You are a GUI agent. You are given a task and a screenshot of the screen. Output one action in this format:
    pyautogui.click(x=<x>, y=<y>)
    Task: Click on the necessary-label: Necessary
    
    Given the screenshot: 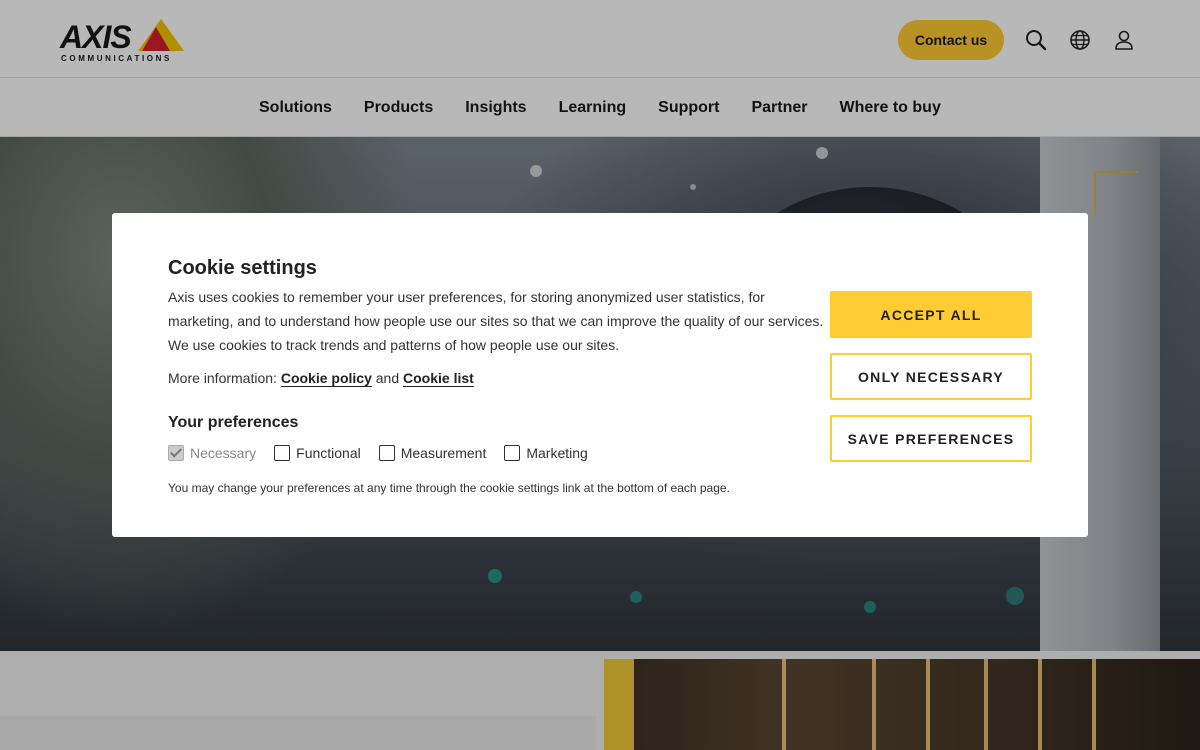 What is the action you would take?
    pyautogui.click(x=223, y=453)
    